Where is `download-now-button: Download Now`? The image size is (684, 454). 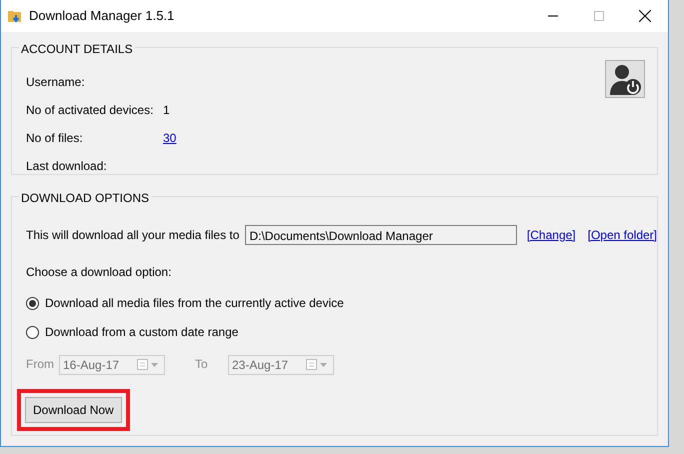 download-now-button: Download Now is located at coordinates (73, 410).